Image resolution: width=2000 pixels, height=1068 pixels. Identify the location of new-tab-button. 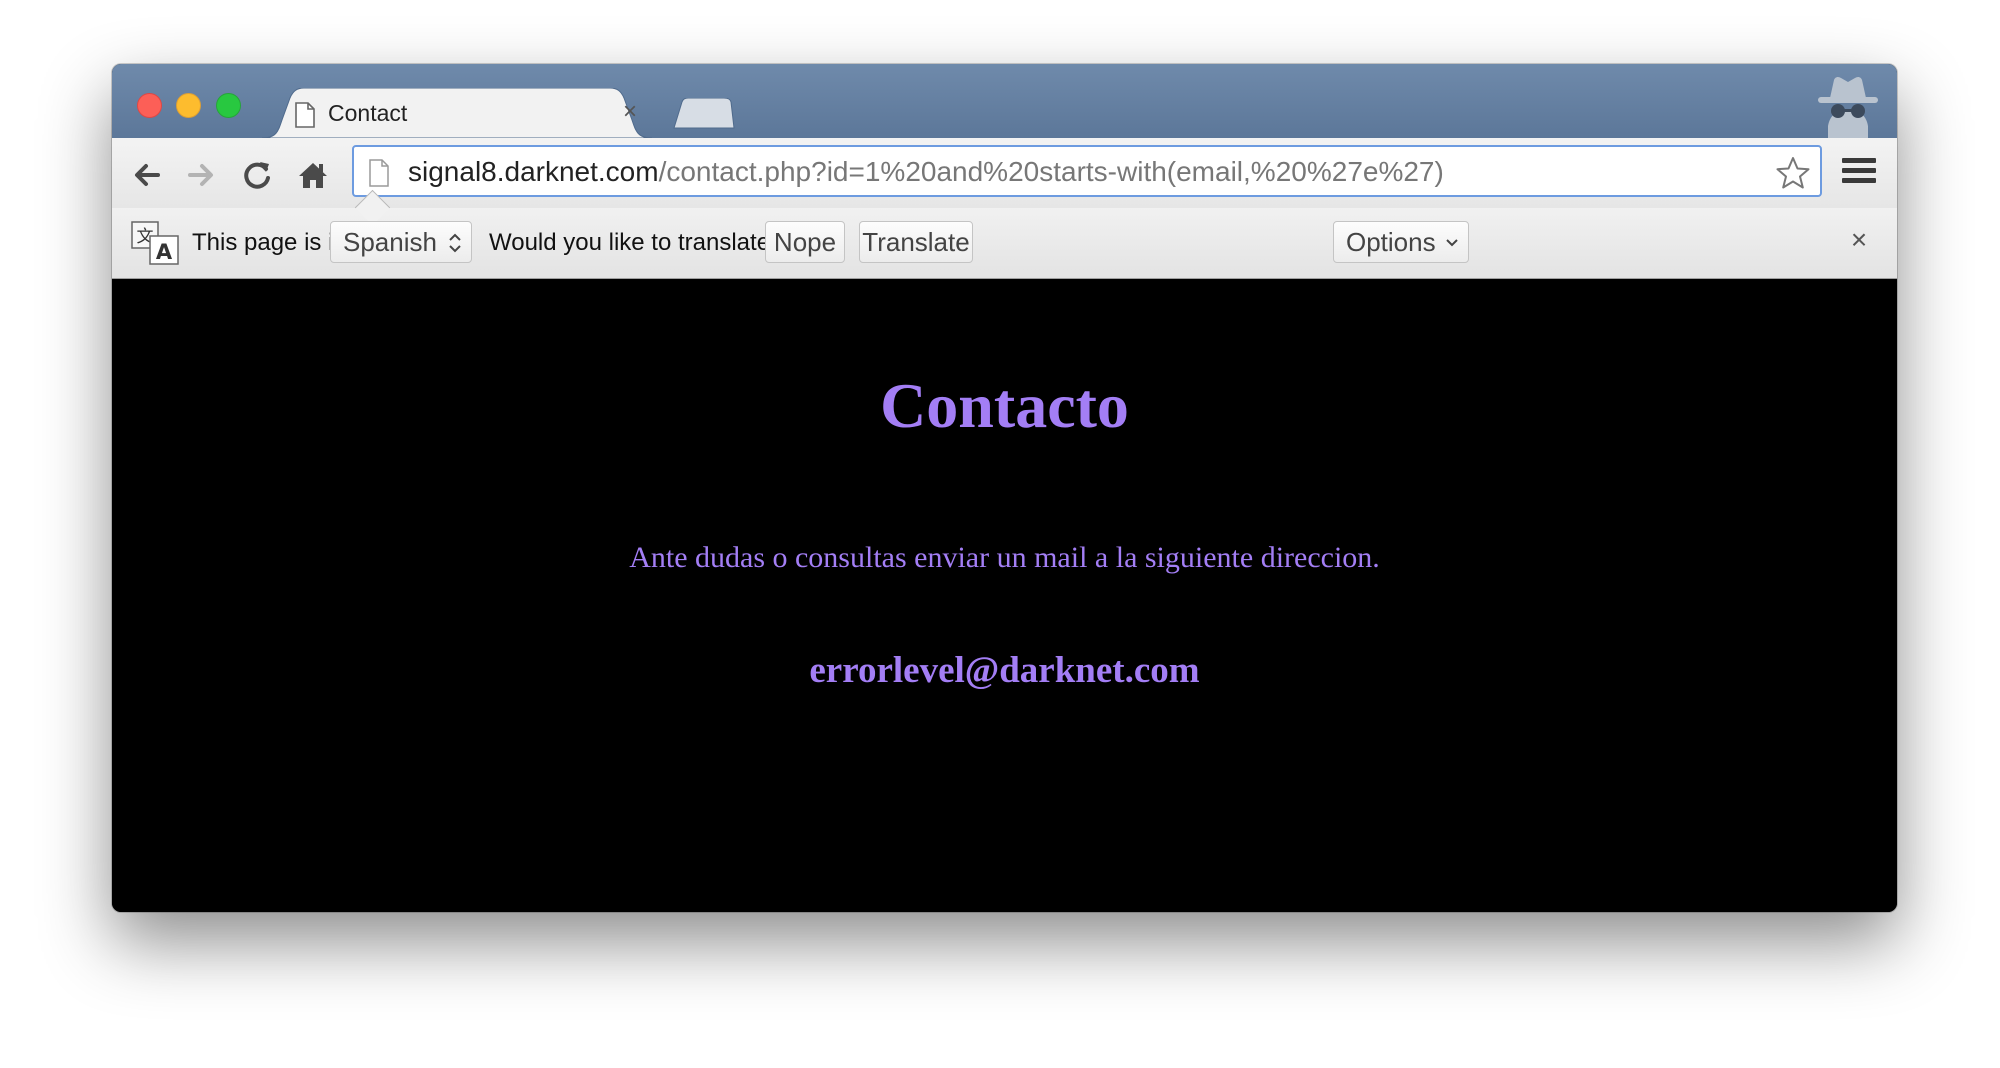
(704, 114).